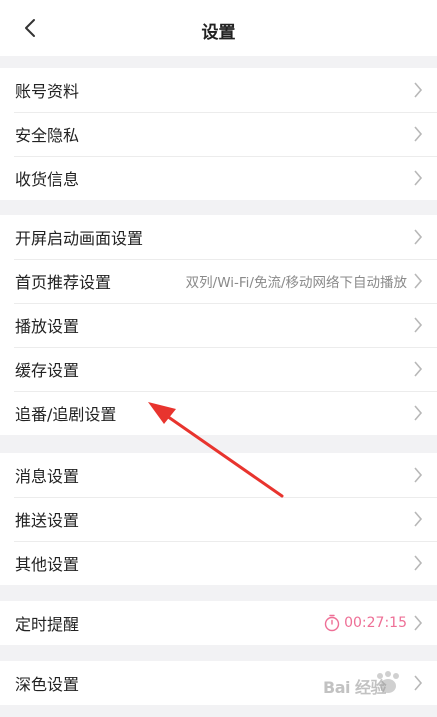 The height and width of the screenshot is (717, 437). I want to click on timer-icon, so click(332, 623).